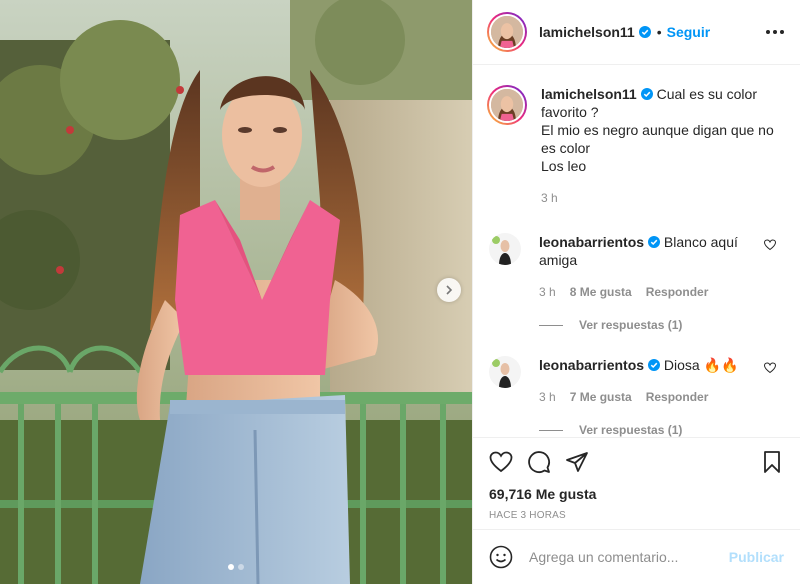  Describe the element at coordinates (570, 112) in the screenshot. I see `caption-text: favorito ?` at that location.